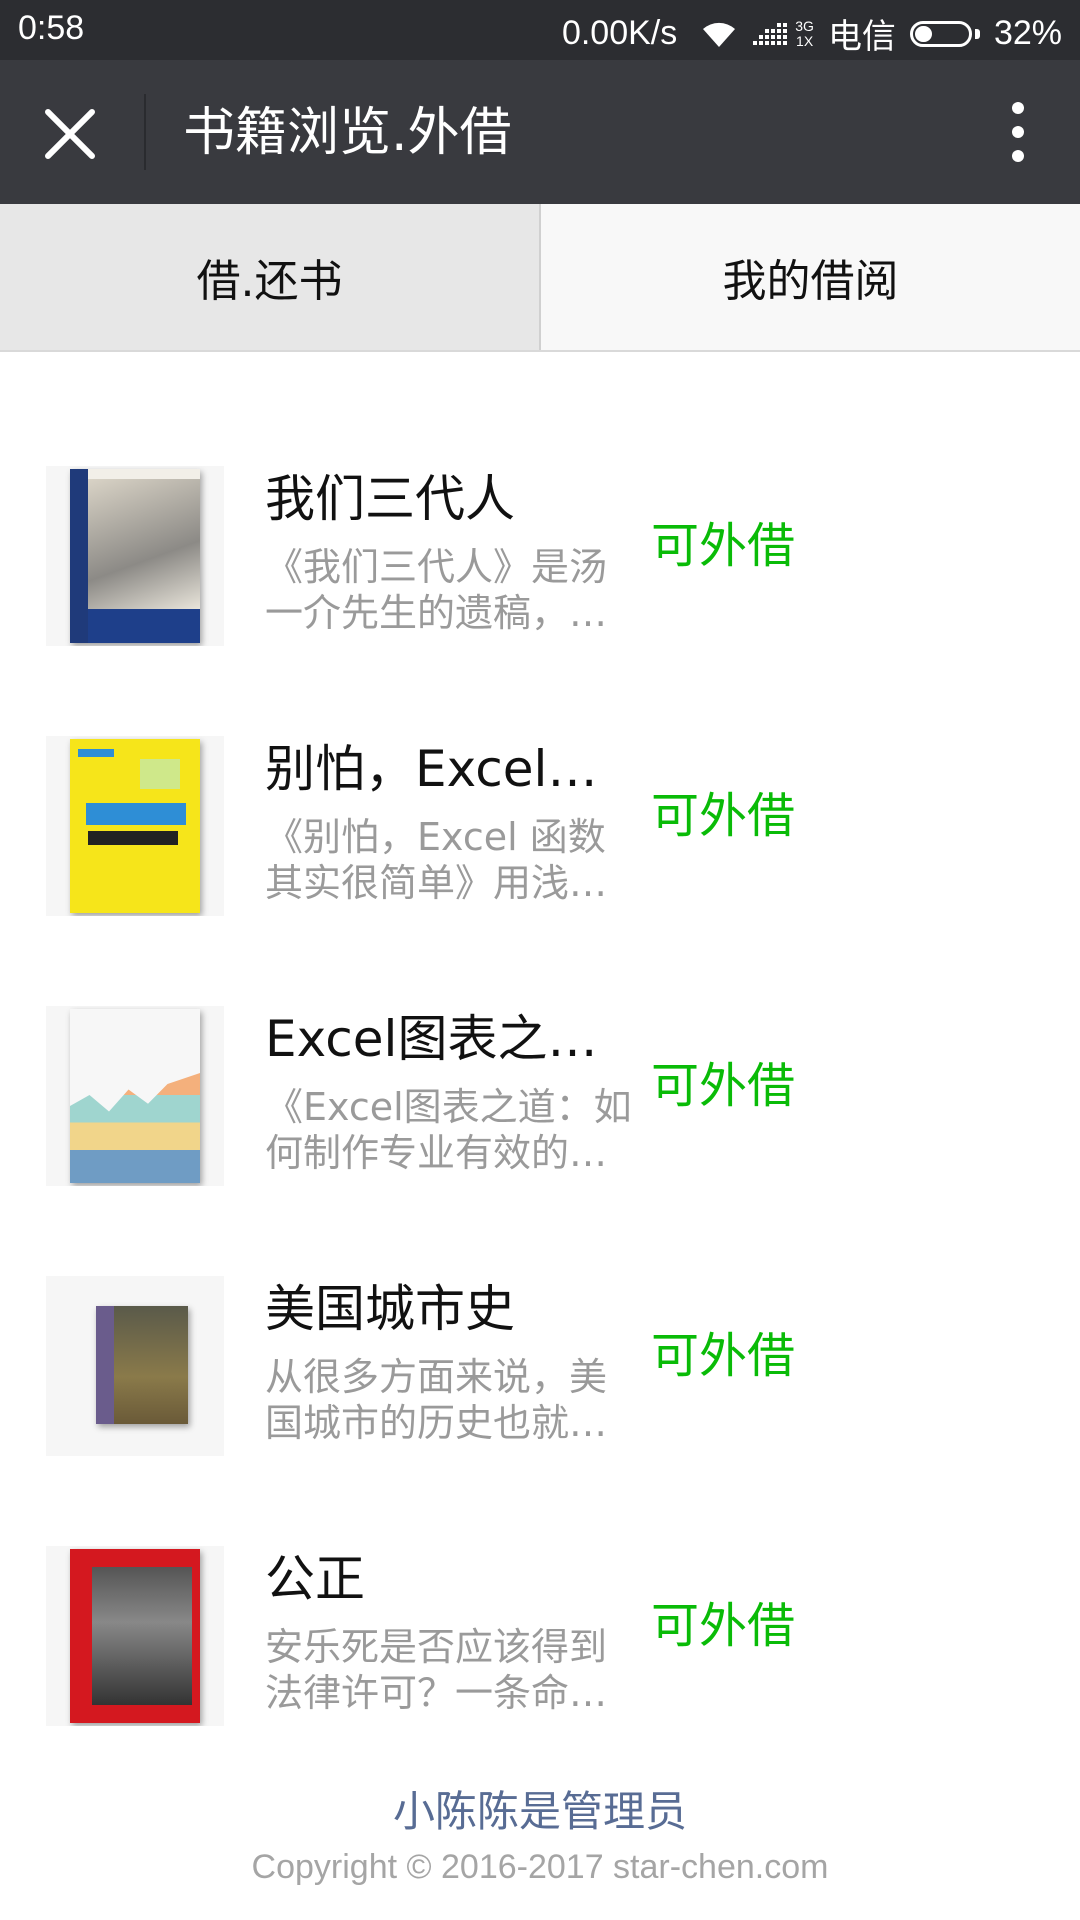  Describe the element at coordinates (390, 499) in the screenshot. I see `book-title: 我们三代人` at that location.